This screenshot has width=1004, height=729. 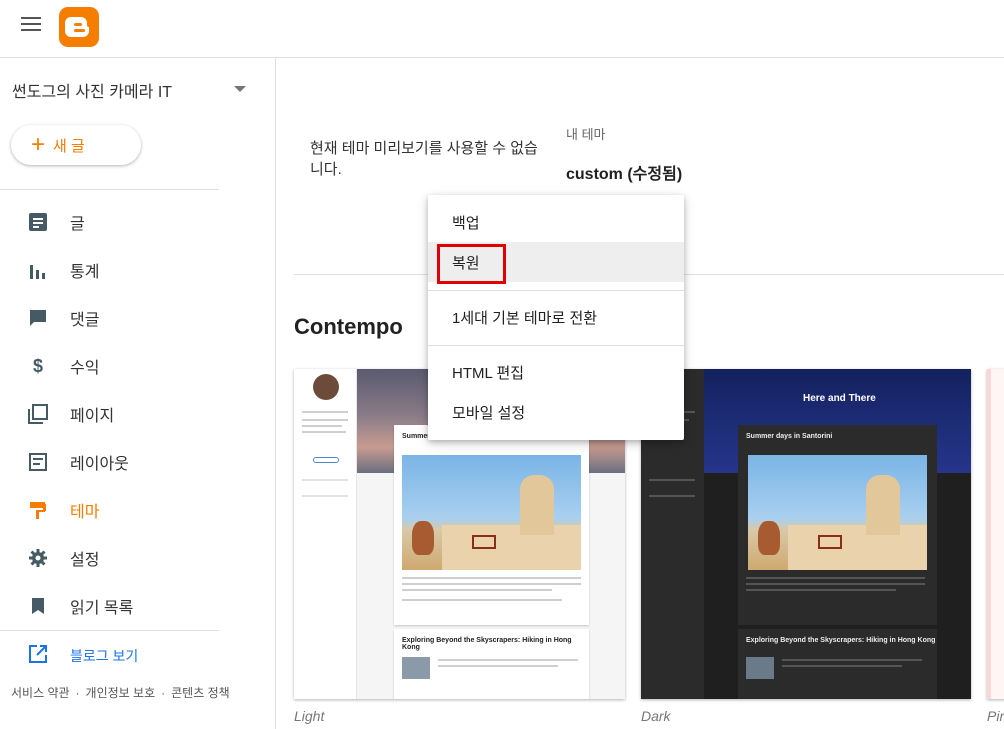 I want to click on dollar-icon: $, so click(x=37, y=365).